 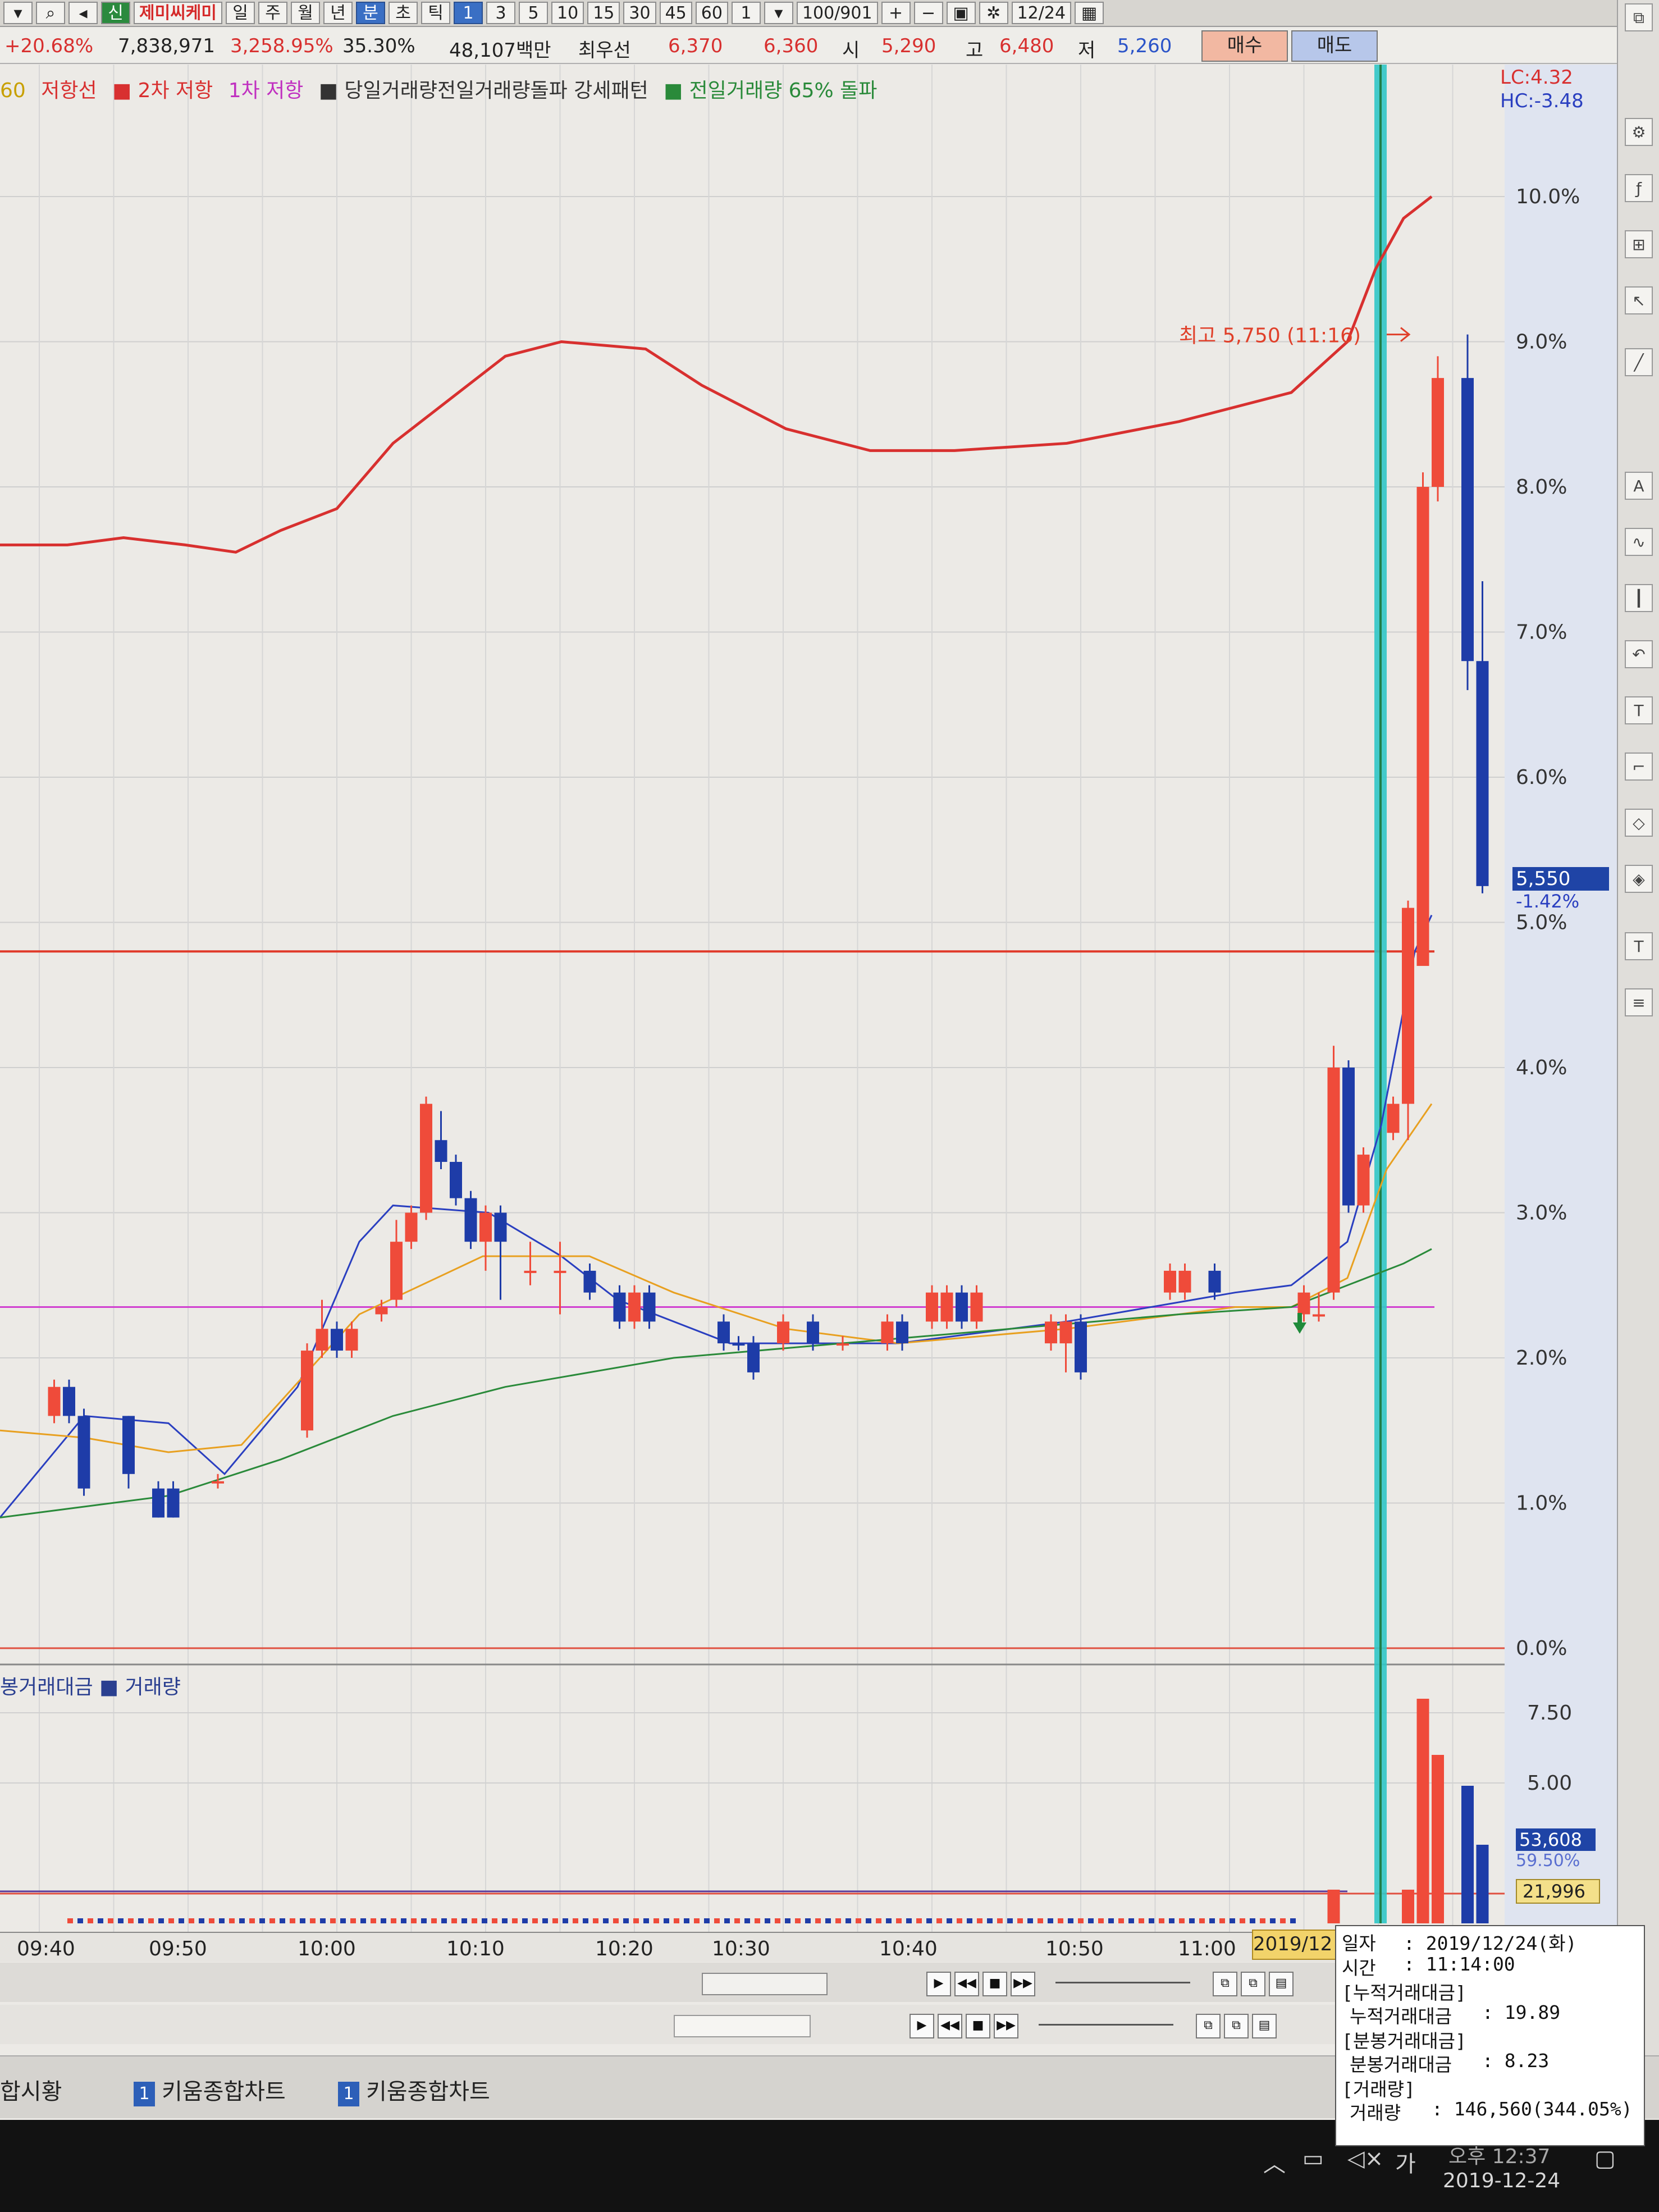 What do you see at coordinates (1639, 188) in the screenshot?
I see `formula-icon: ƒ` at bounding box center [1639, 188].